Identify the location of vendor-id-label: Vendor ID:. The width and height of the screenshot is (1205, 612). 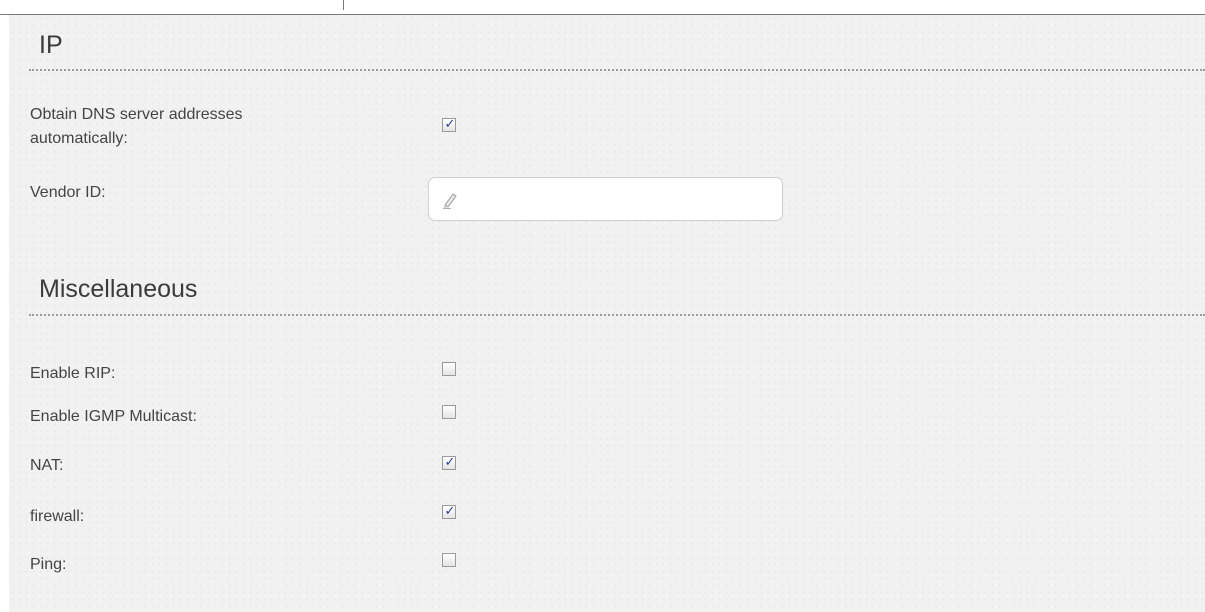
(68, 192).